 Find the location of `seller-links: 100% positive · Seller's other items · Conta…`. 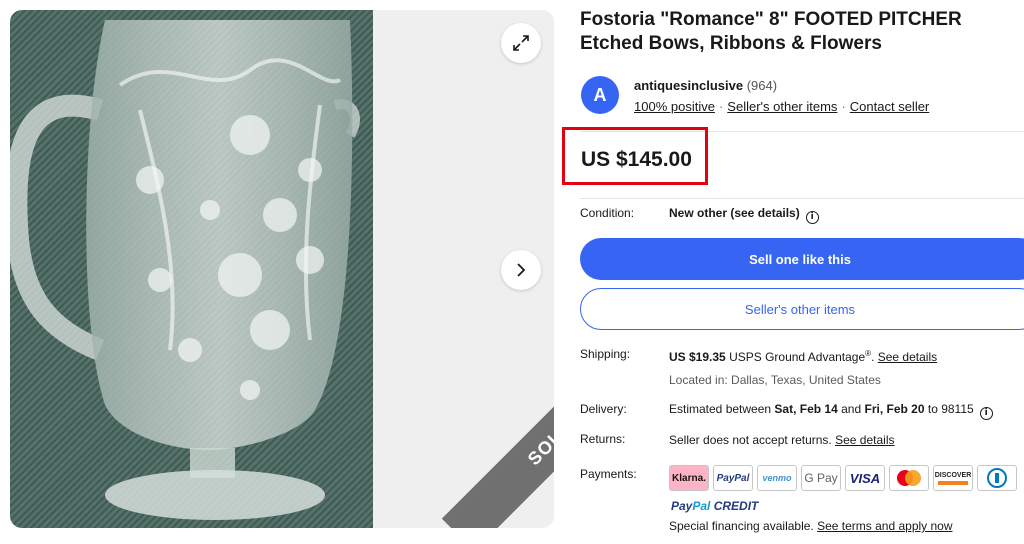

seller-links: 100% positive · Seller's other items · Conta… is located at coordinates (782, 106).